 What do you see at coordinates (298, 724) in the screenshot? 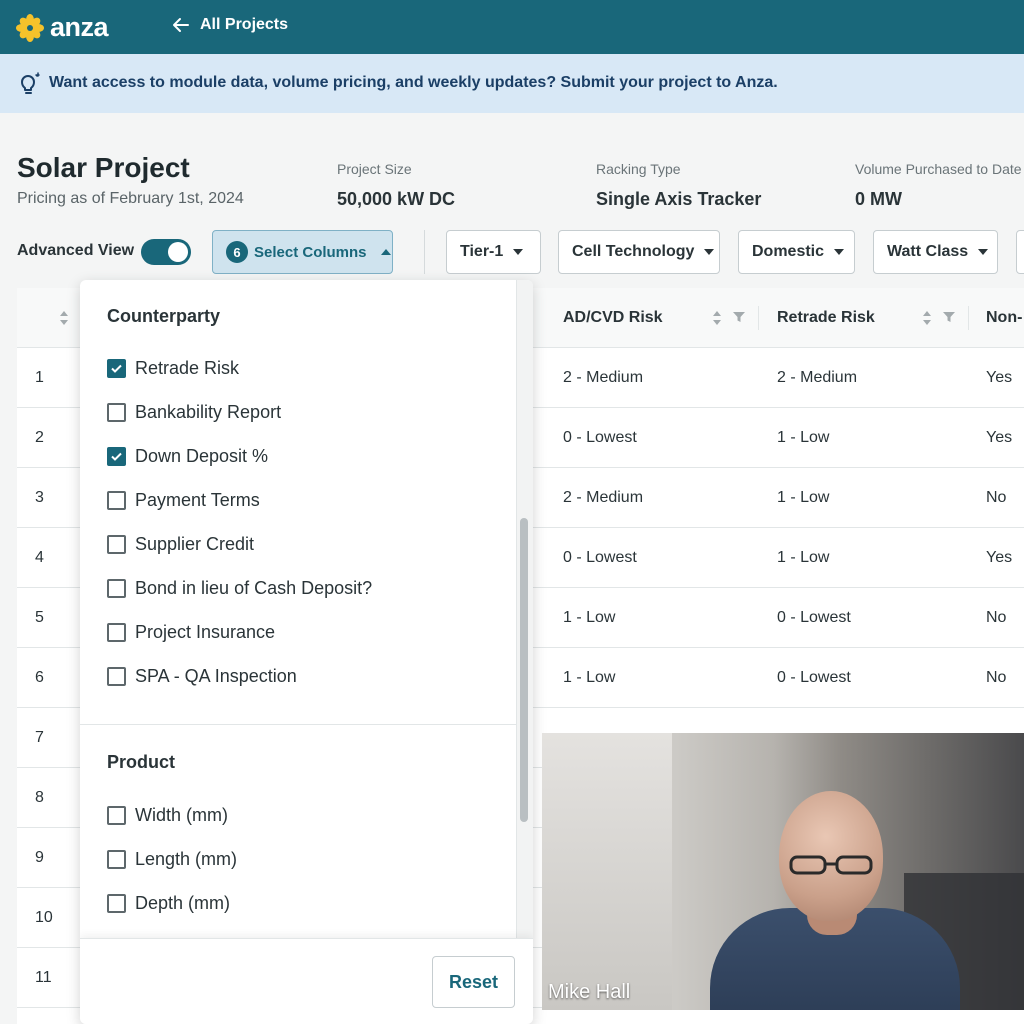
I see `section-divider` at bounding box center [298, 724].